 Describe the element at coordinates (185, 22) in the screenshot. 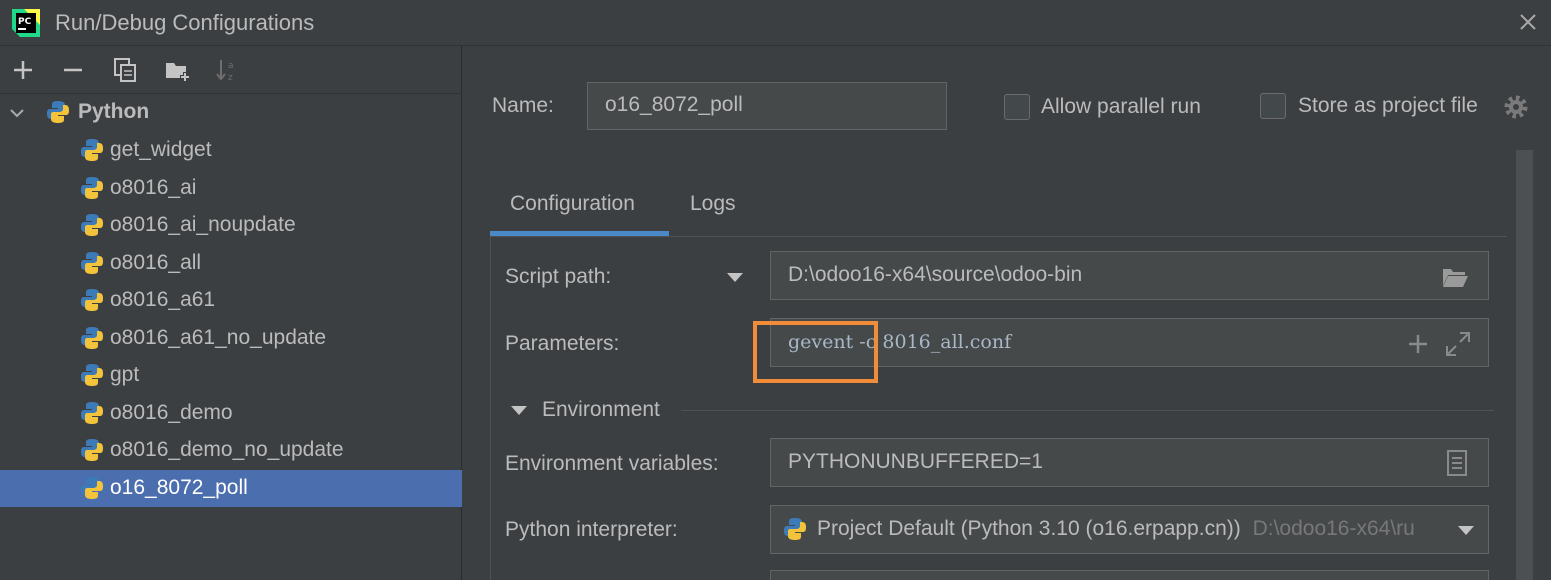

I see `window-title: Run/Debug Configurations` at that location.